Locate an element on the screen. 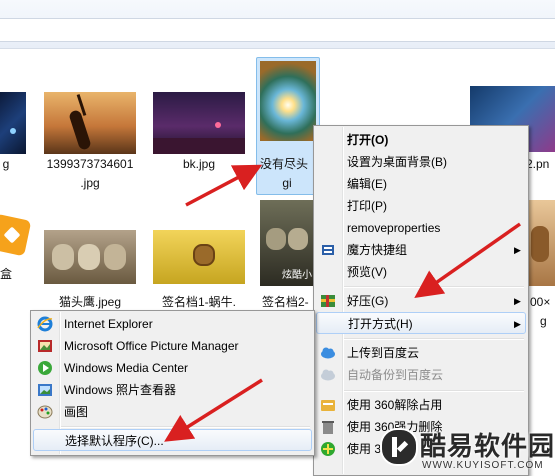 The width and height of the screenshot is (555, 476). menu-label-360-unlock: 使用 360解除占用 is located at coordinates (395, 405).